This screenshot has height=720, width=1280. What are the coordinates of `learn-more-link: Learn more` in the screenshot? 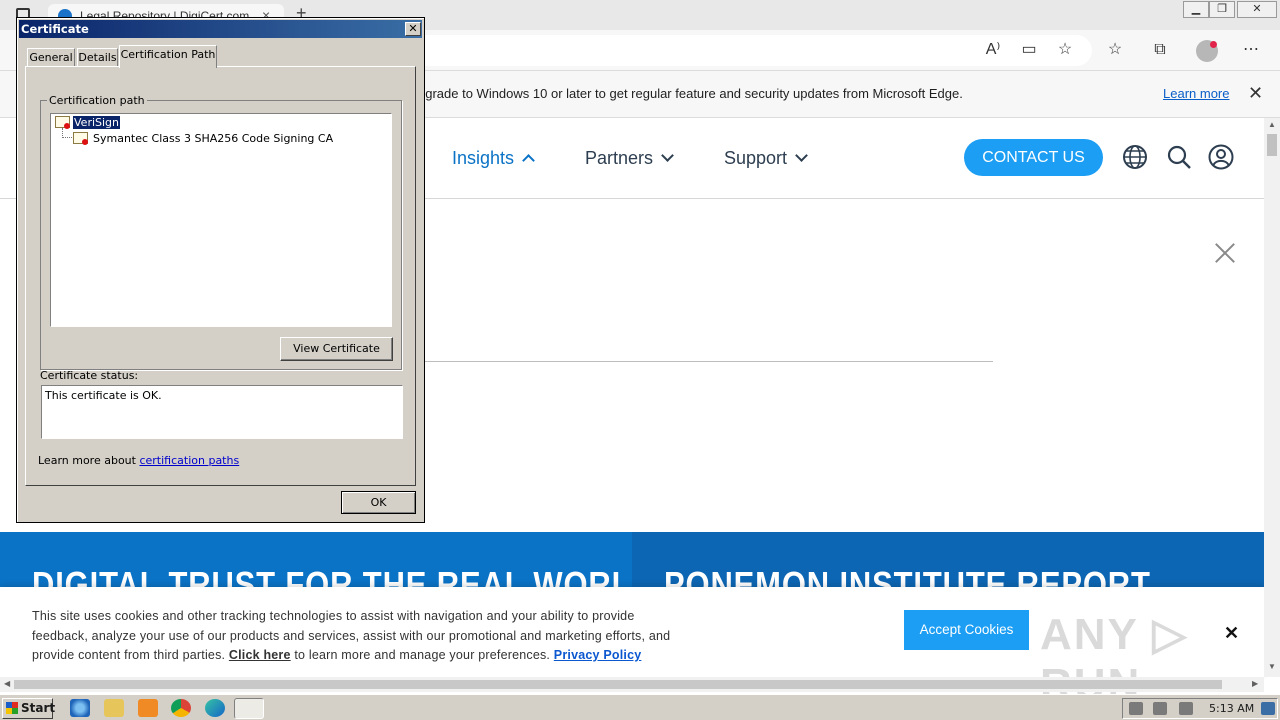 It's located at (1196, 93).